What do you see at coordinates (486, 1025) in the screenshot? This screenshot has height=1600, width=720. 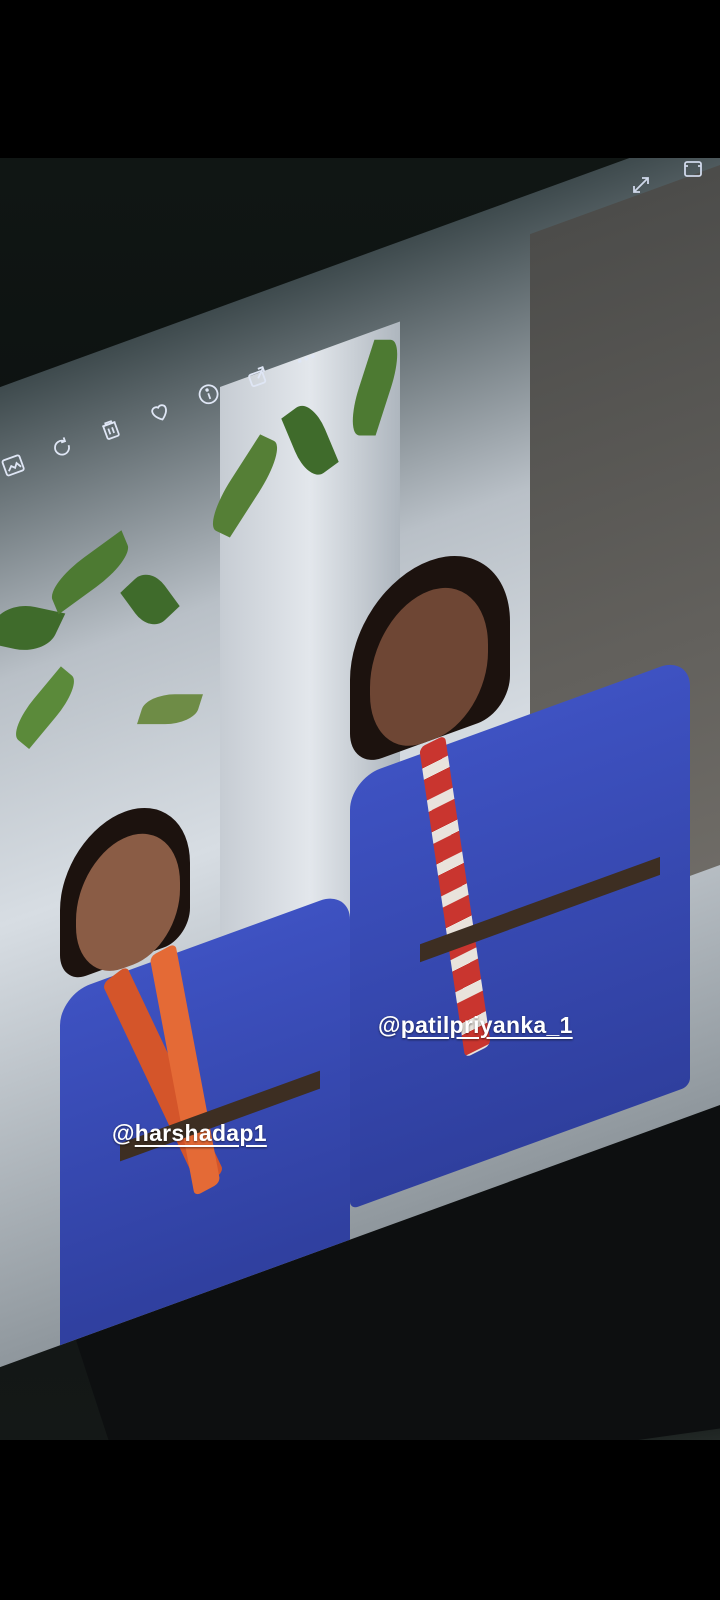 I see `mention-handle: patilpriyanka_1` at bounding box center [486, 1025].